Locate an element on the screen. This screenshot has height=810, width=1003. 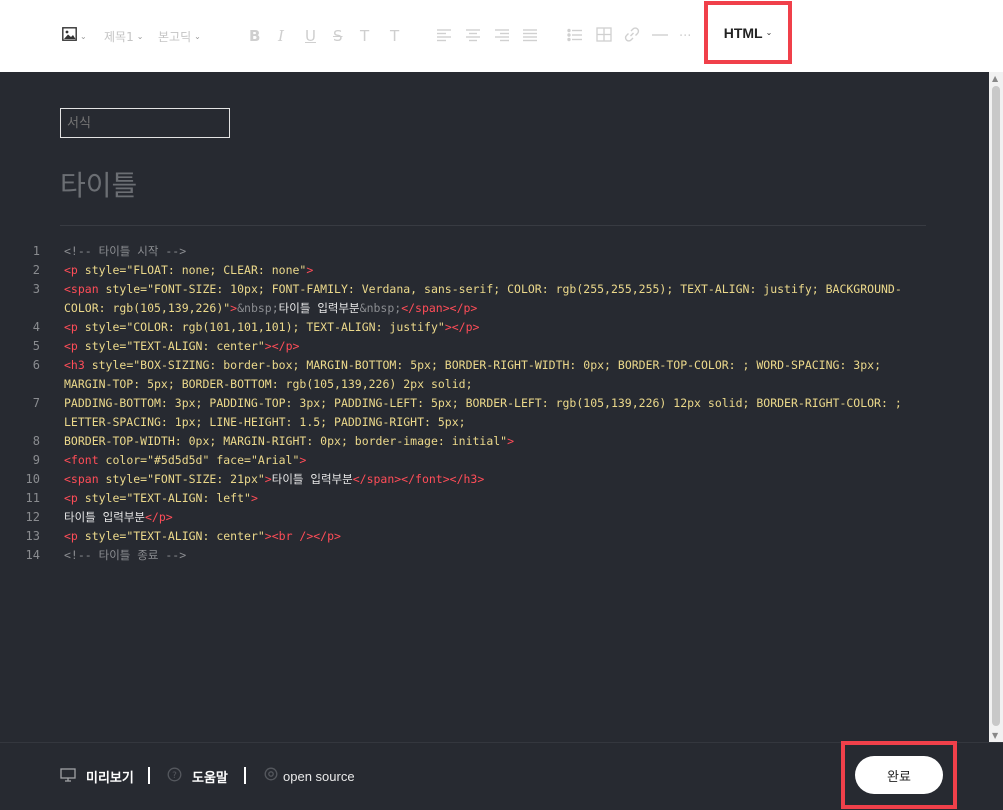
scrollbar: ▲ ▼ is located at coordinates (996, 407).